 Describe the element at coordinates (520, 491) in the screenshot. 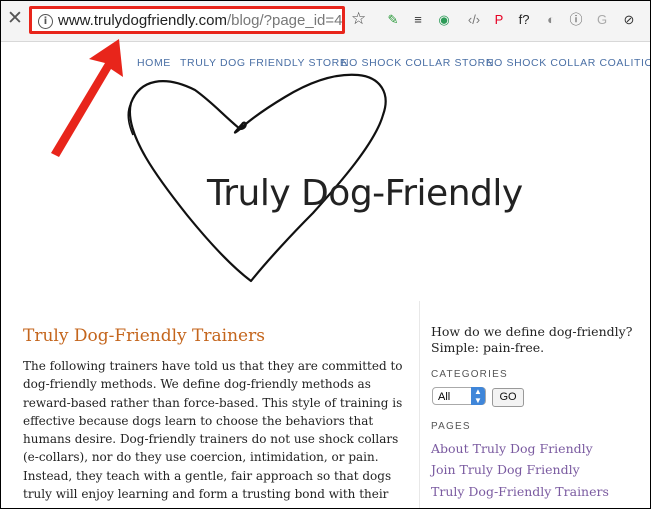

I see `page-link-trainers: Truly Dog-Friendly Trainers` at that location.